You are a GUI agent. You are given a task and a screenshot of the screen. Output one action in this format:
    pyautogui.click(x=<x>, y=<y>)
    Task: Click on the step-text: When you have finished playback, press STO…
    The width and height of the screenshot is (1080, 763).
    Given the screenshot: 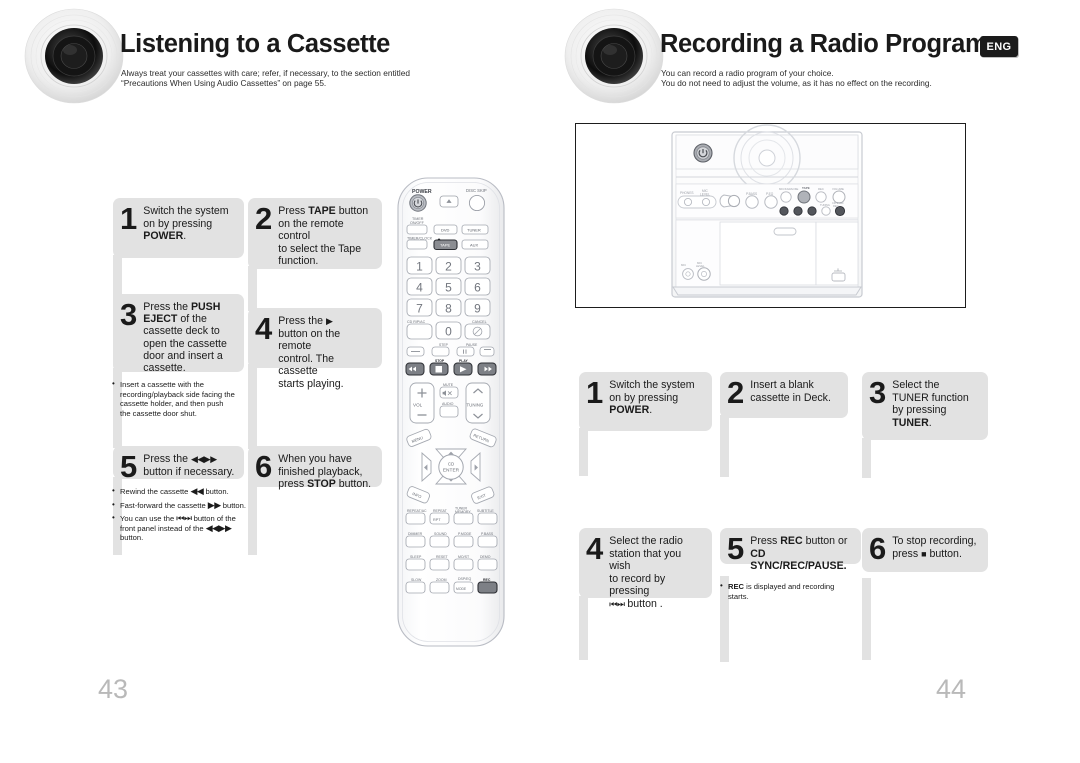 What is the action you would take?
    pyautogui.click(x=325, y=472)
    